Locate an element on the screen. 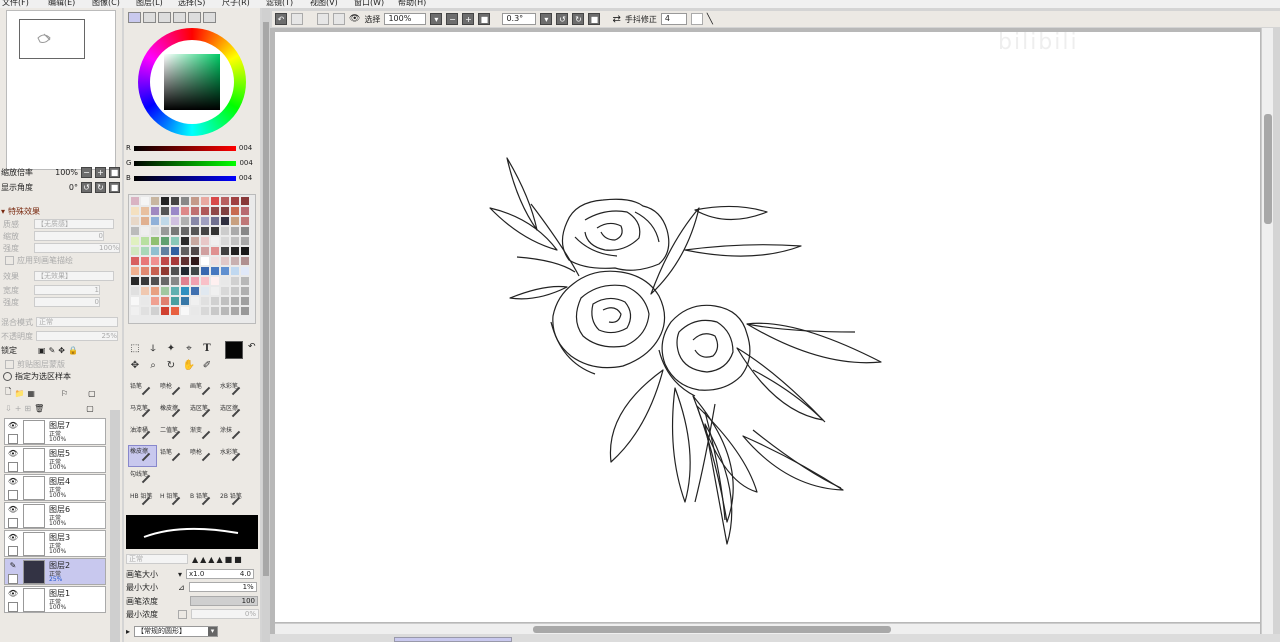  panel-scrollbar is located at coordinates (266, 325).